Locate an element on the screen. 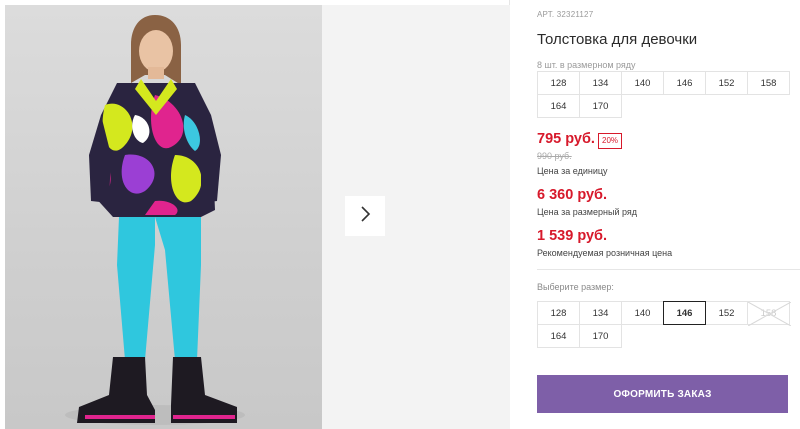  pack-size-cell: 158 is located at coordinates (768, 83).